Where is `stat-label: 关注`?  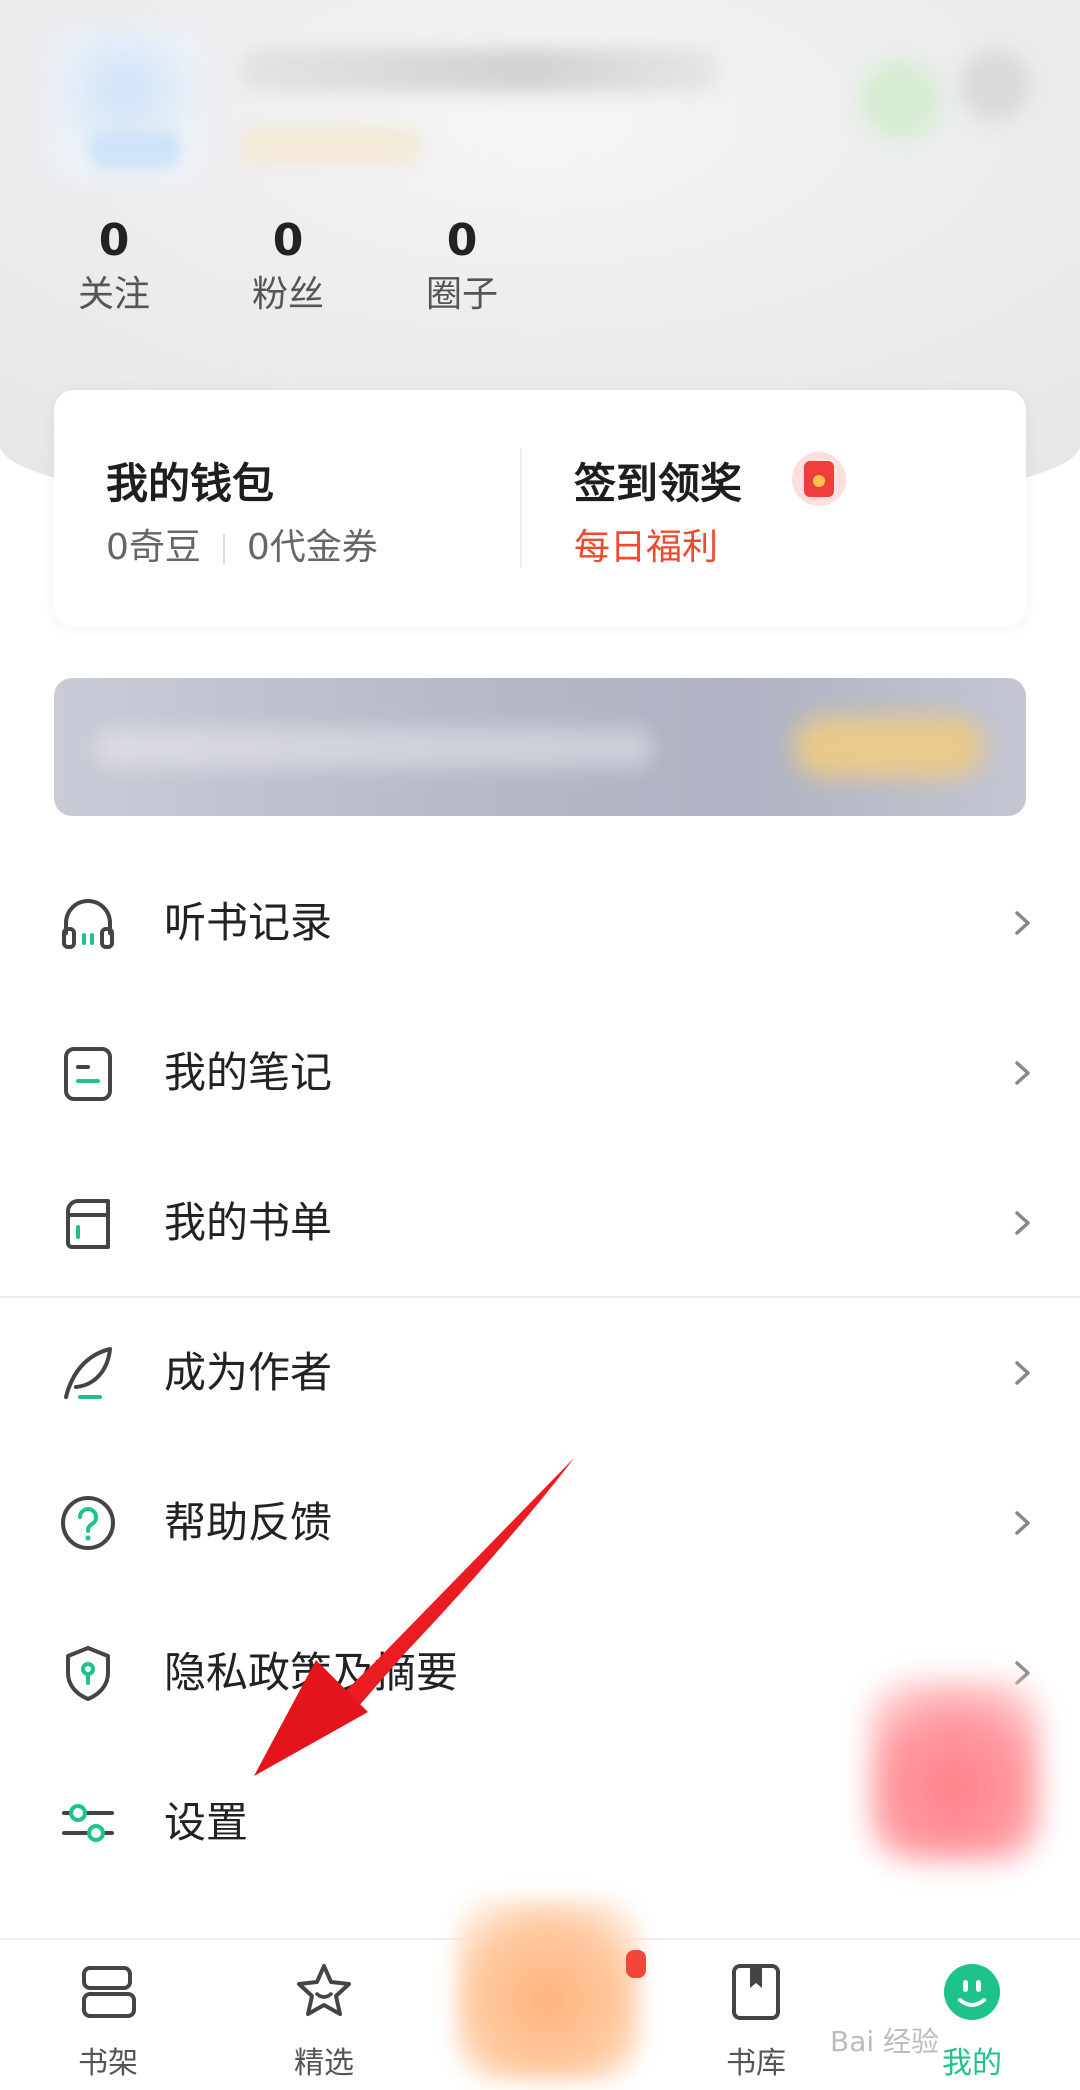 stat-label: 关注 is located at coordinates (113, 294).